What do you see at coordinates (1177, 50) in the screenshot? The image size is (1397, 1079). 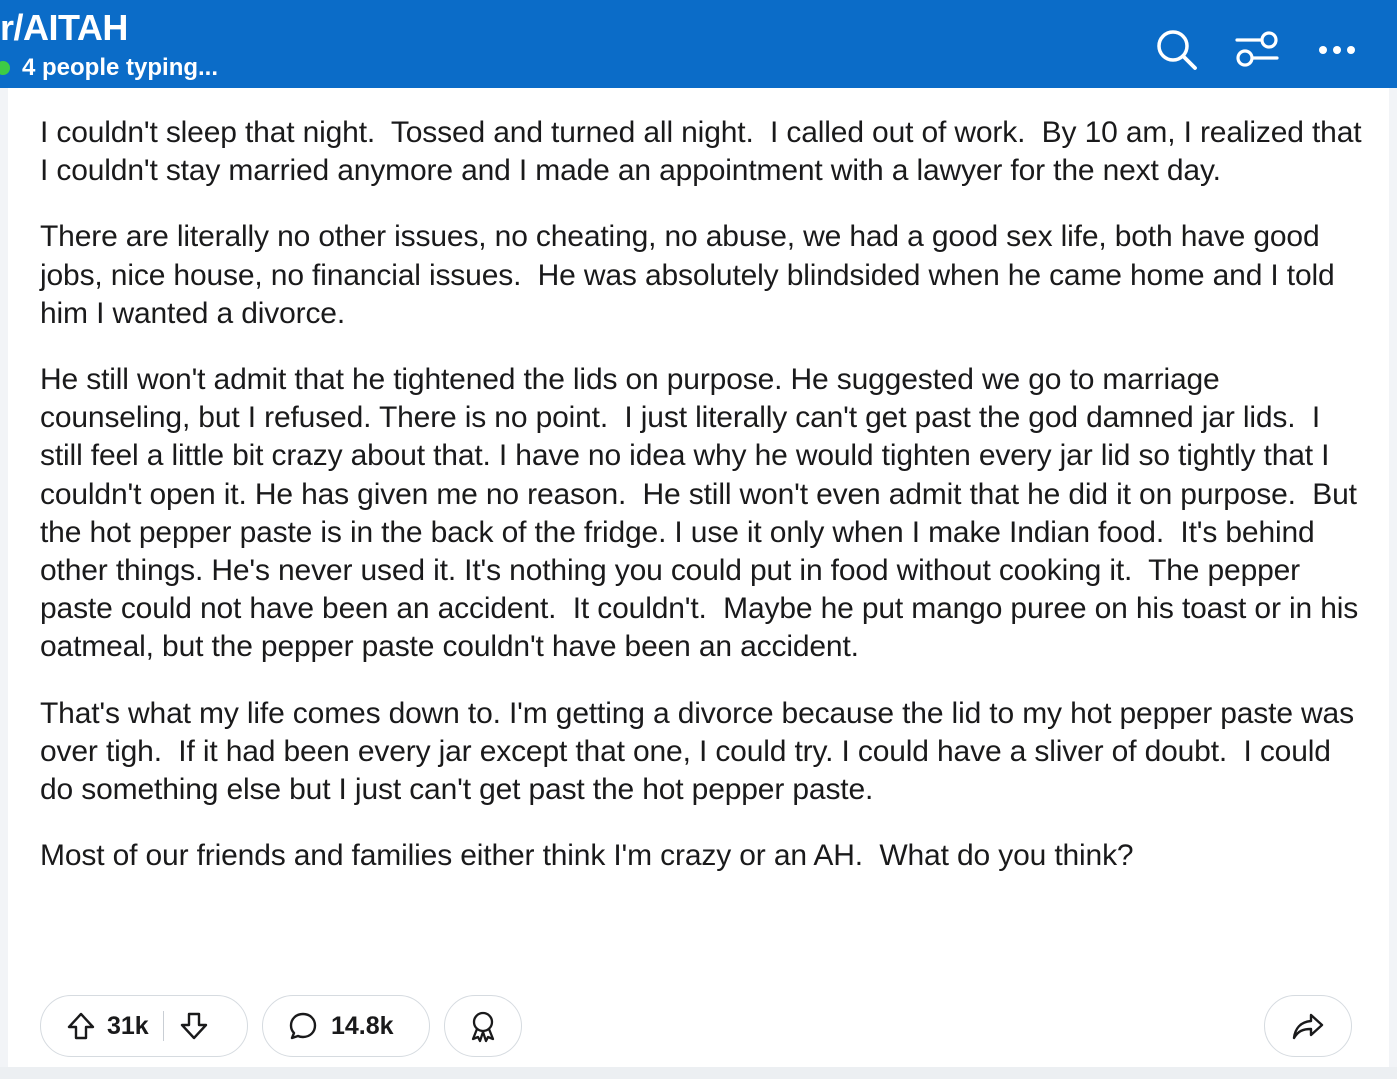 I see `search-icon` at bounding box center [1177, 50].